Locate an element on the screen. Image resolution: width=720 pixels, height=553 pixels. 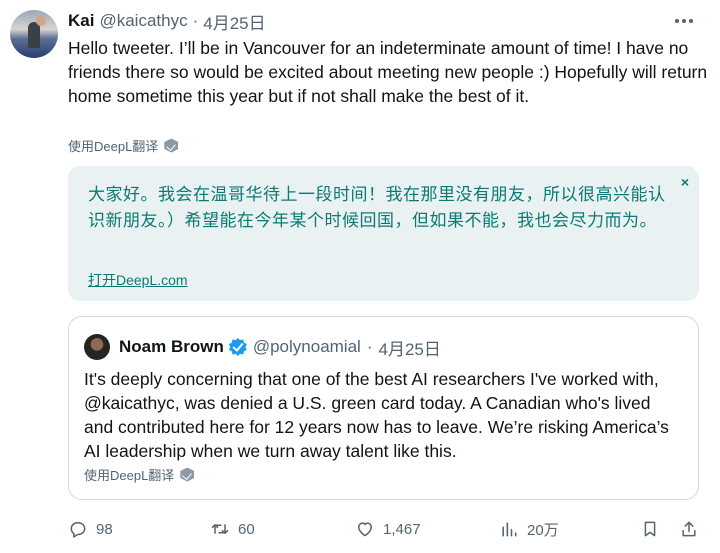
share-icon is located at coordinates (689, 529).